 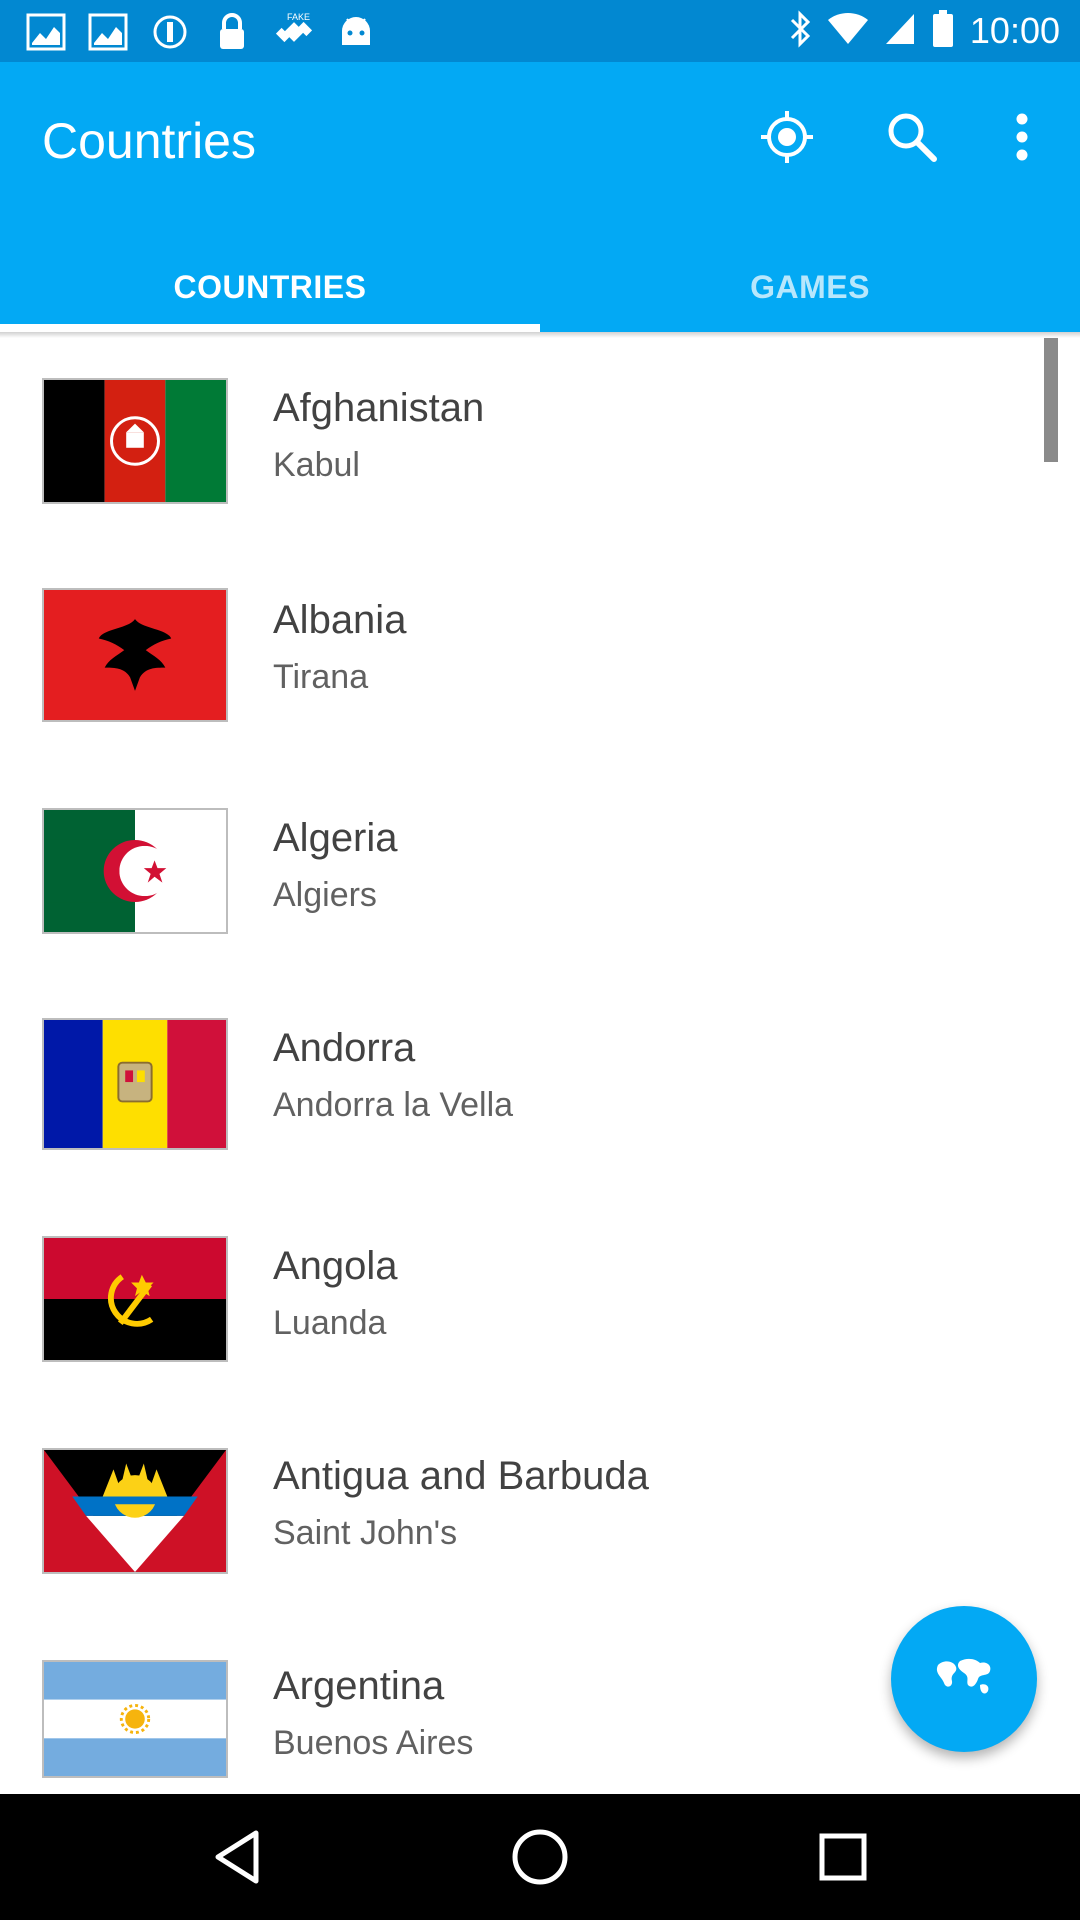 What do you see at coordinates (393, 1105) in the screenshot?
I see `capital-name: Andorra la Vella` at bounding box center [393, 1105].